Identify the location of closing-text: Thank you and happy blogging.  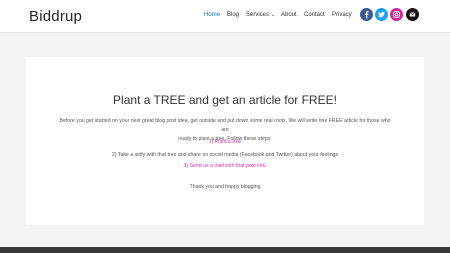
(225, 187).